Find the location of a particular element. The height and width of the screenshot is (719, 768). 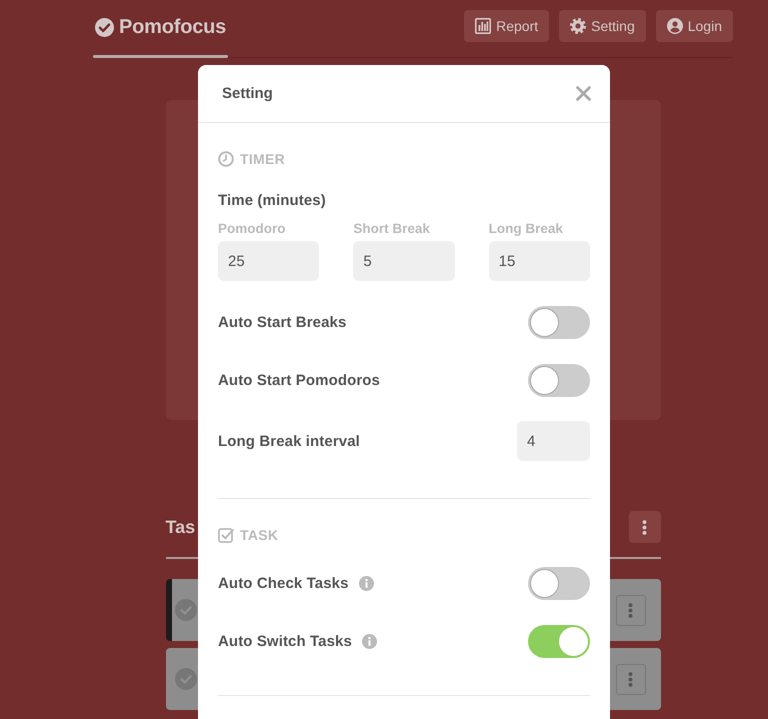

close-button is located at coordinates (583, 93).